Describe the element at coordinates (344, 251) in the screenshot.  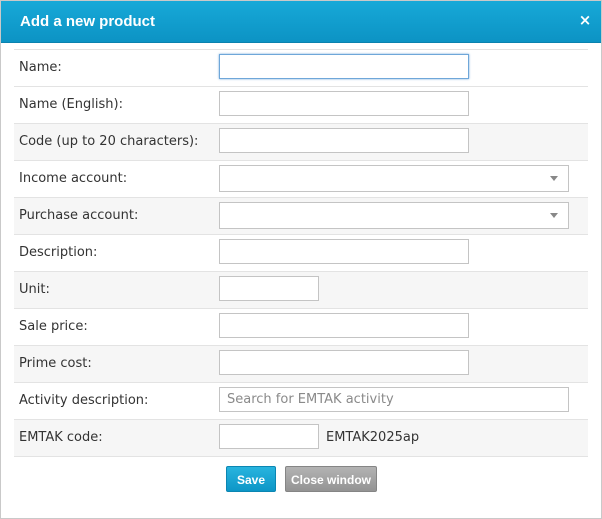
I see `description-input` at that location.